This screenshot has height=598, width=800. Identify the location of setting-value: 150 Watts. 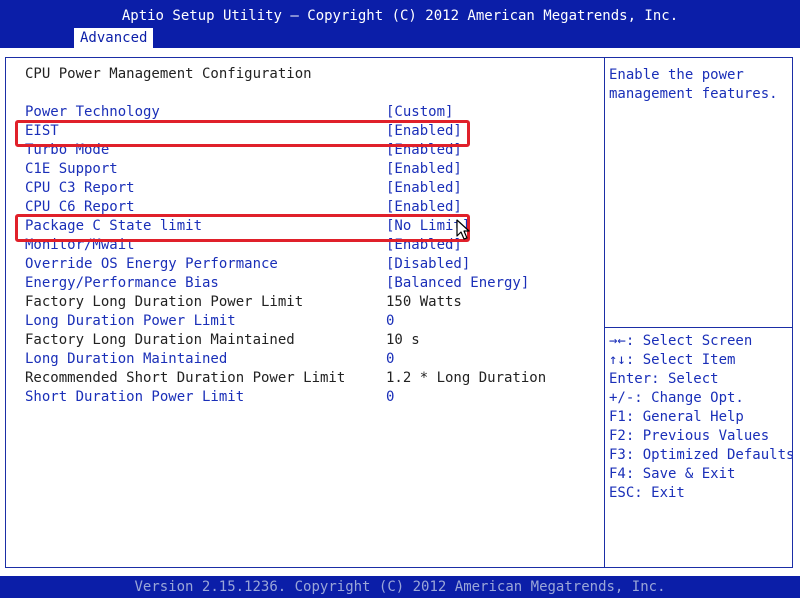
(424, 302).